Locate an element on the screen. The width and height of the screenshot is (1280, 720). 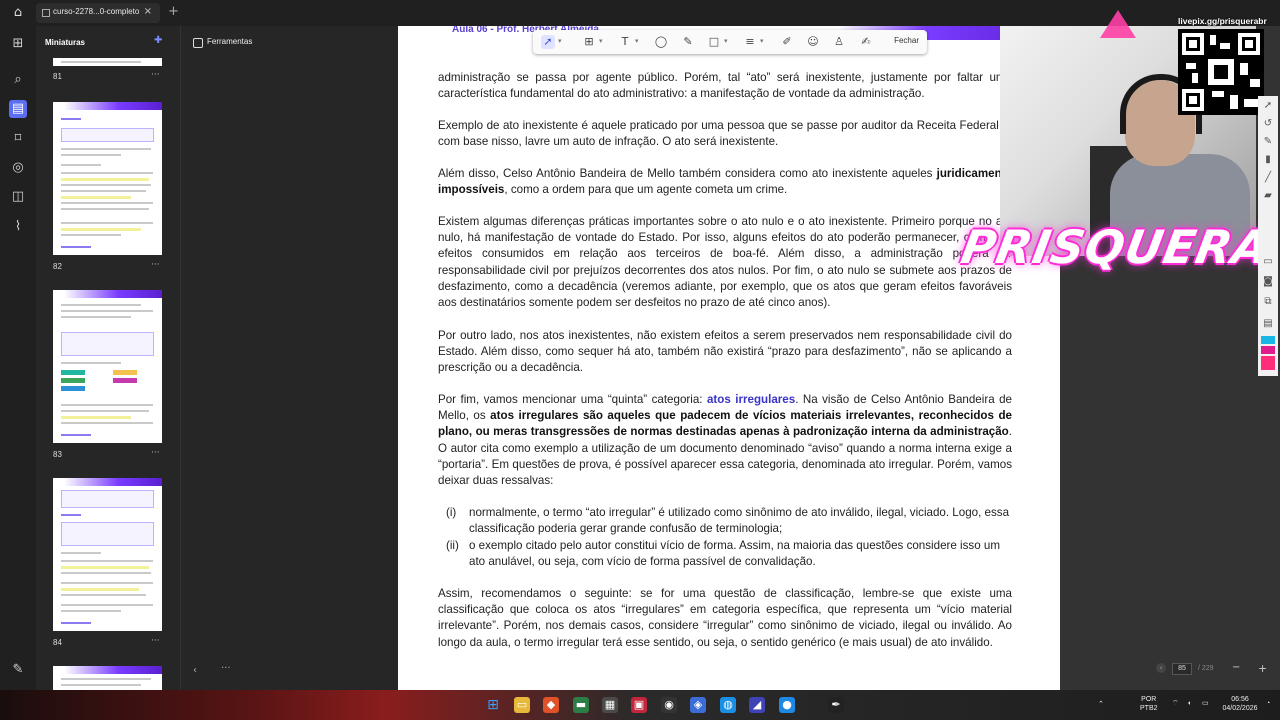
qr-code-icon is located at coordinates (1221, 72).